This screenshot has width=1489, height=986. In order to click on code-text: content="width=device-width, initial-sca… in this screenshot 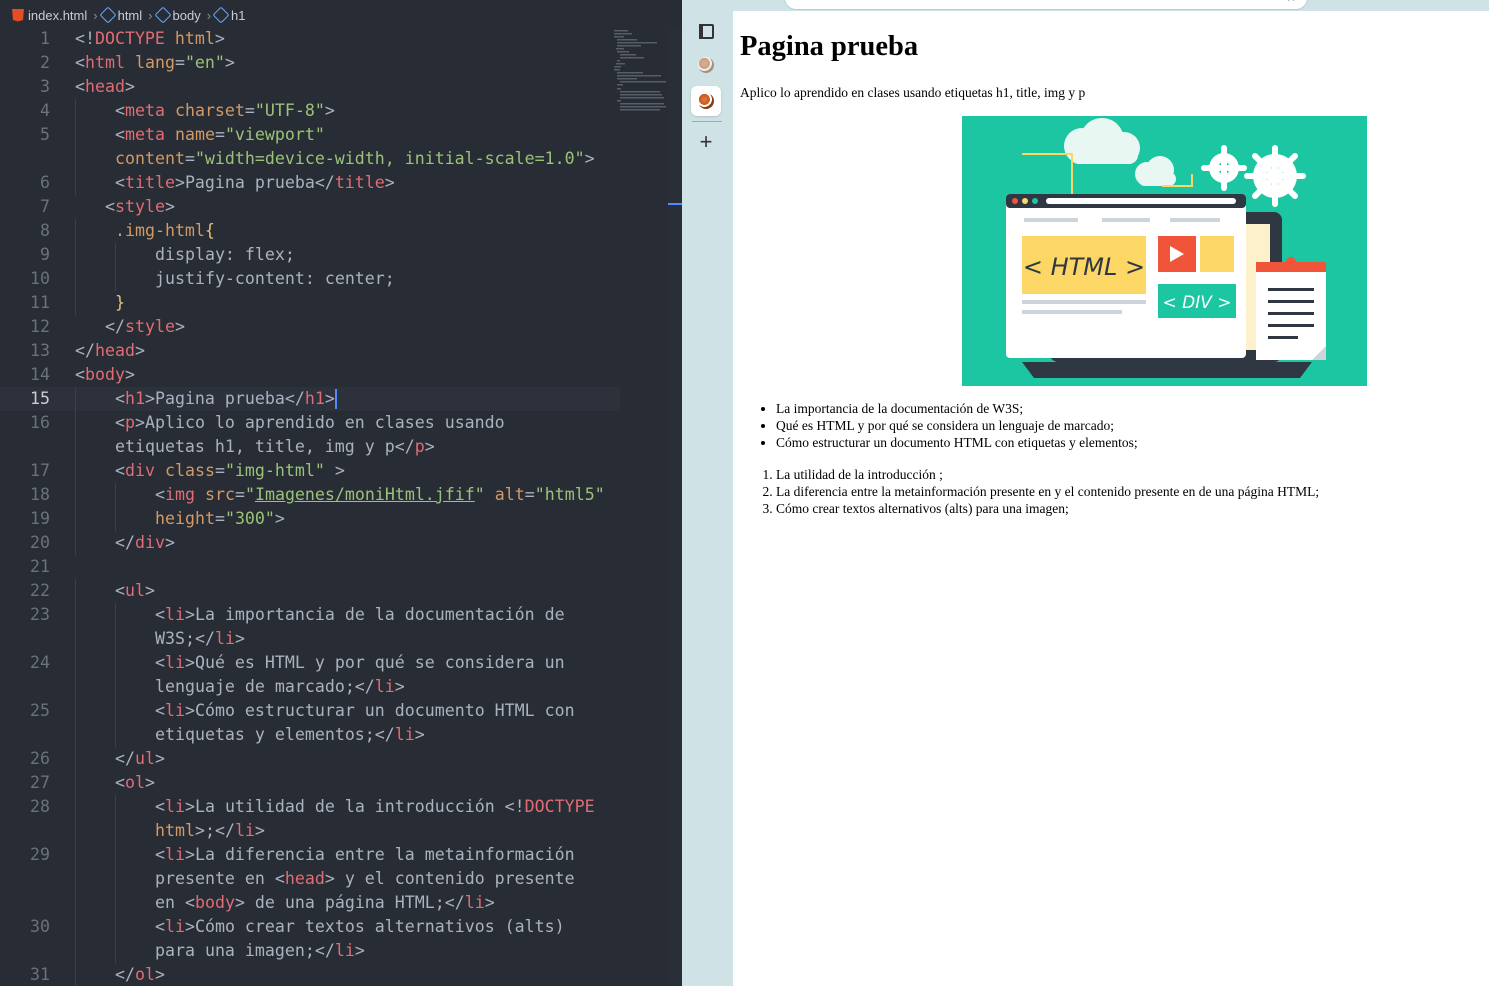, I will do `click(355, 158)`.